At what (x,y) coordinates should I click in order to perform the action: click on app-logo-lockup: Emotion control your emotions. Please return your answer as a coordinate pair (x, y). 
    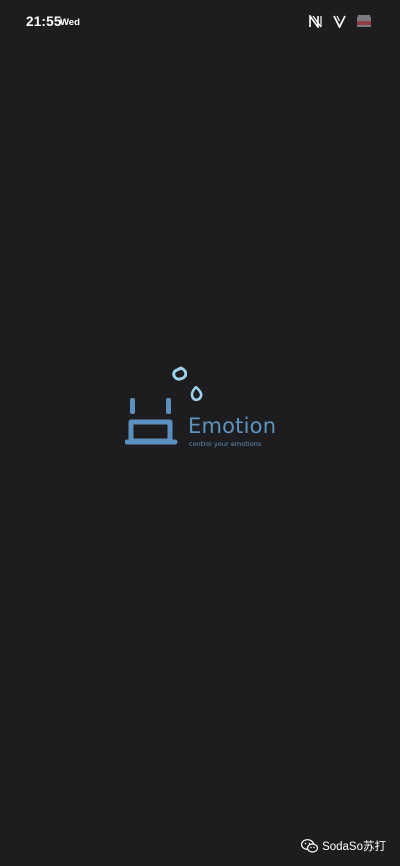
    Looking at the image, I should click on (205, 408).